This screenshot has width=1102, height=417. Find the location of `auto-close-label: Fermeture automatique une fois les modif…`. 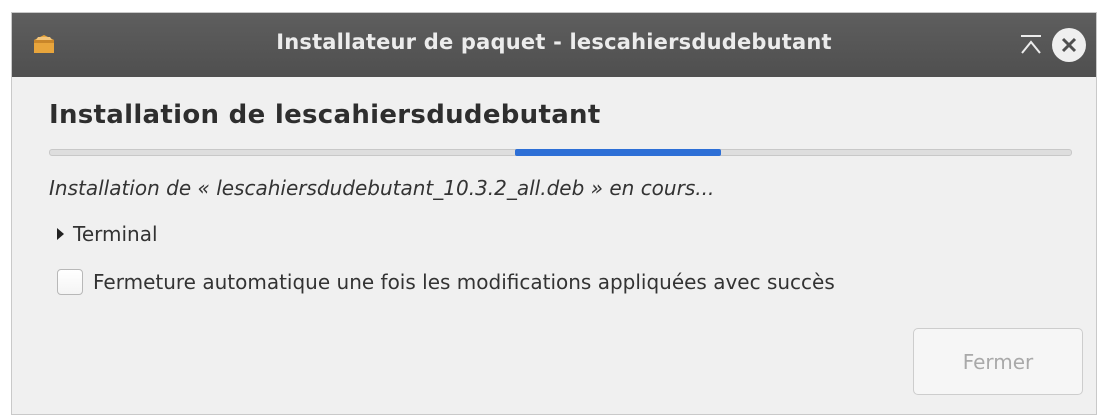

auto-close-label: Fermeture automatique une fois les modif… is located at coordinates (464, 282).